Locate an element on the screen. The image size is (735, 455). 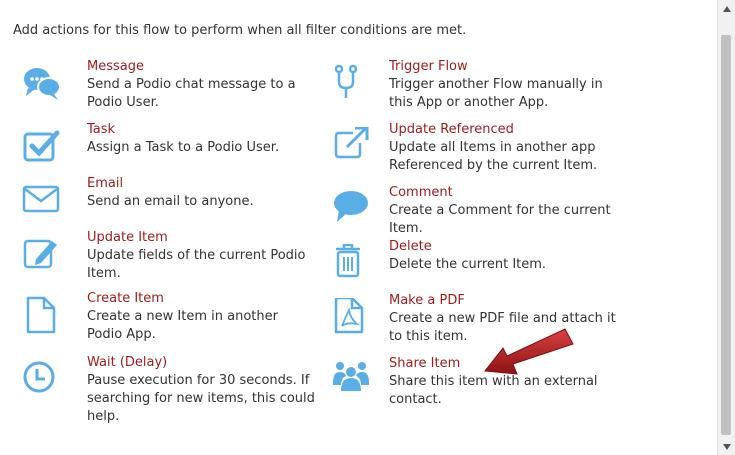
action-title: Delete is located at coordinates (504, 247).